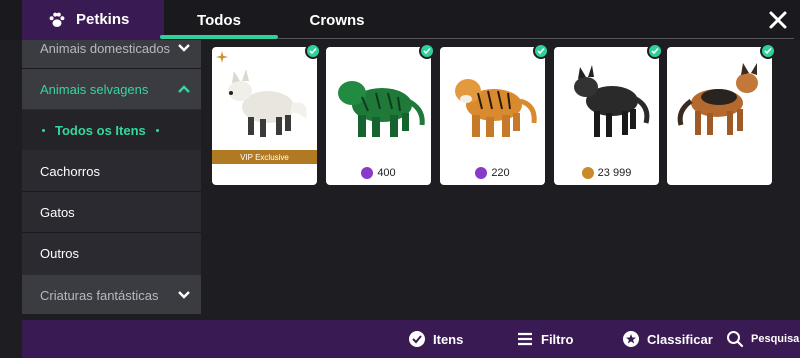 This screenshot has height=358, width=800. What do you see at coordinates (60, 253) in the screenshot?
I see `category-label: Outros` at bounding box center [60, 253].